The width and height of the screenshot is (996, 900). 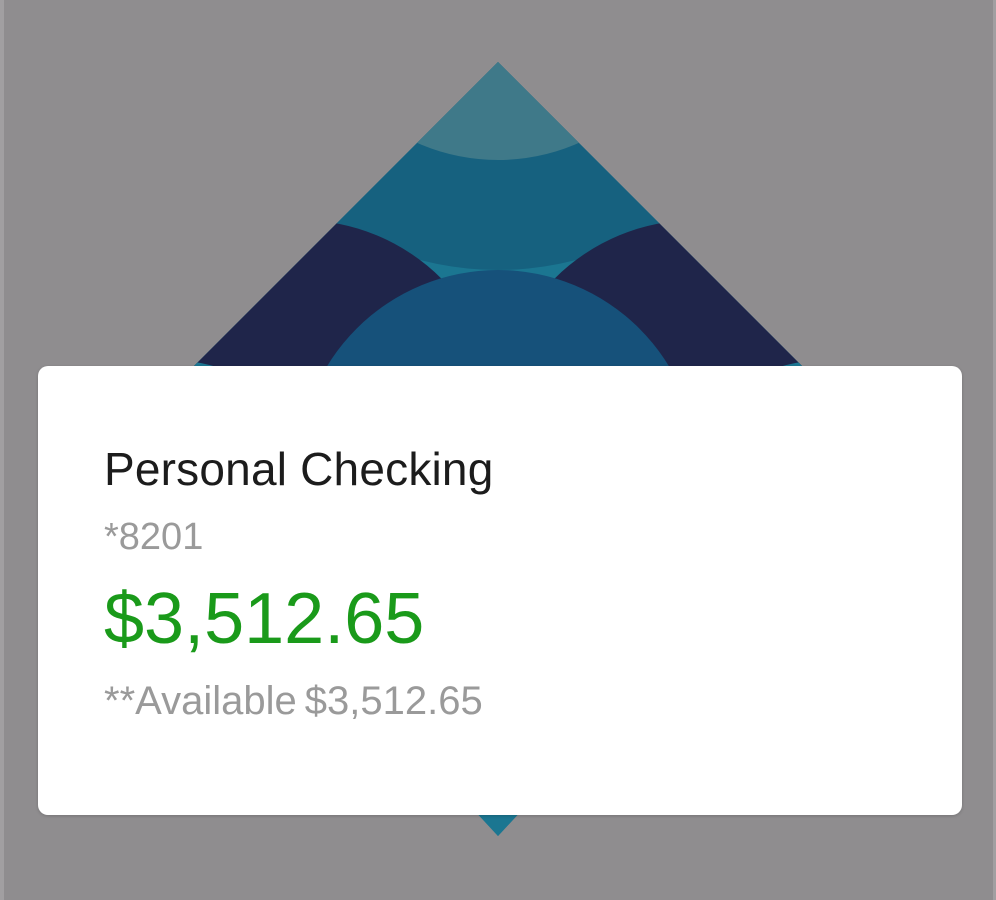 I want to click on account-balance: $3,512.65, so click(x=264, y=619).